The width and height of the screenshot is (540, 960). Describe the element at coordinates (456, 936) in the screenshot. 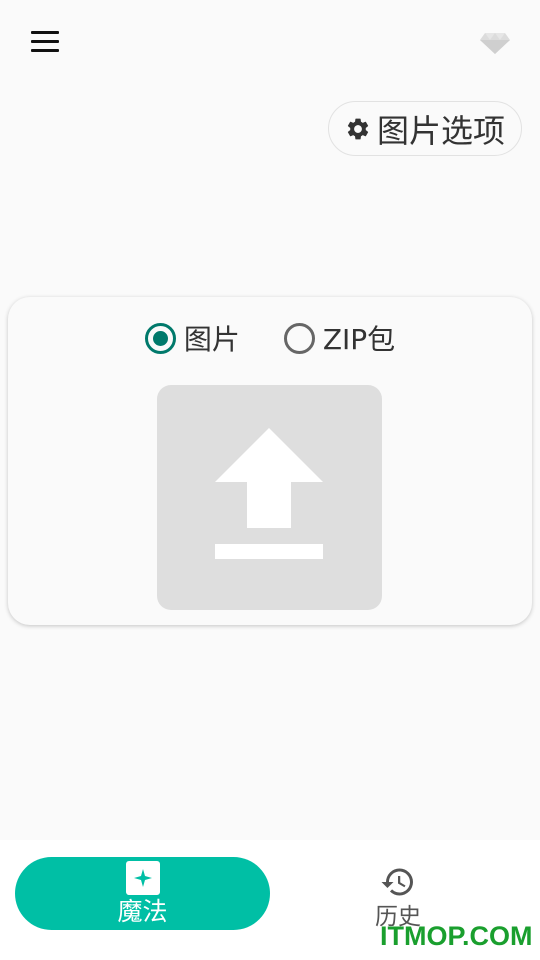

I see `watermark: ITMOP.COM` at that location.